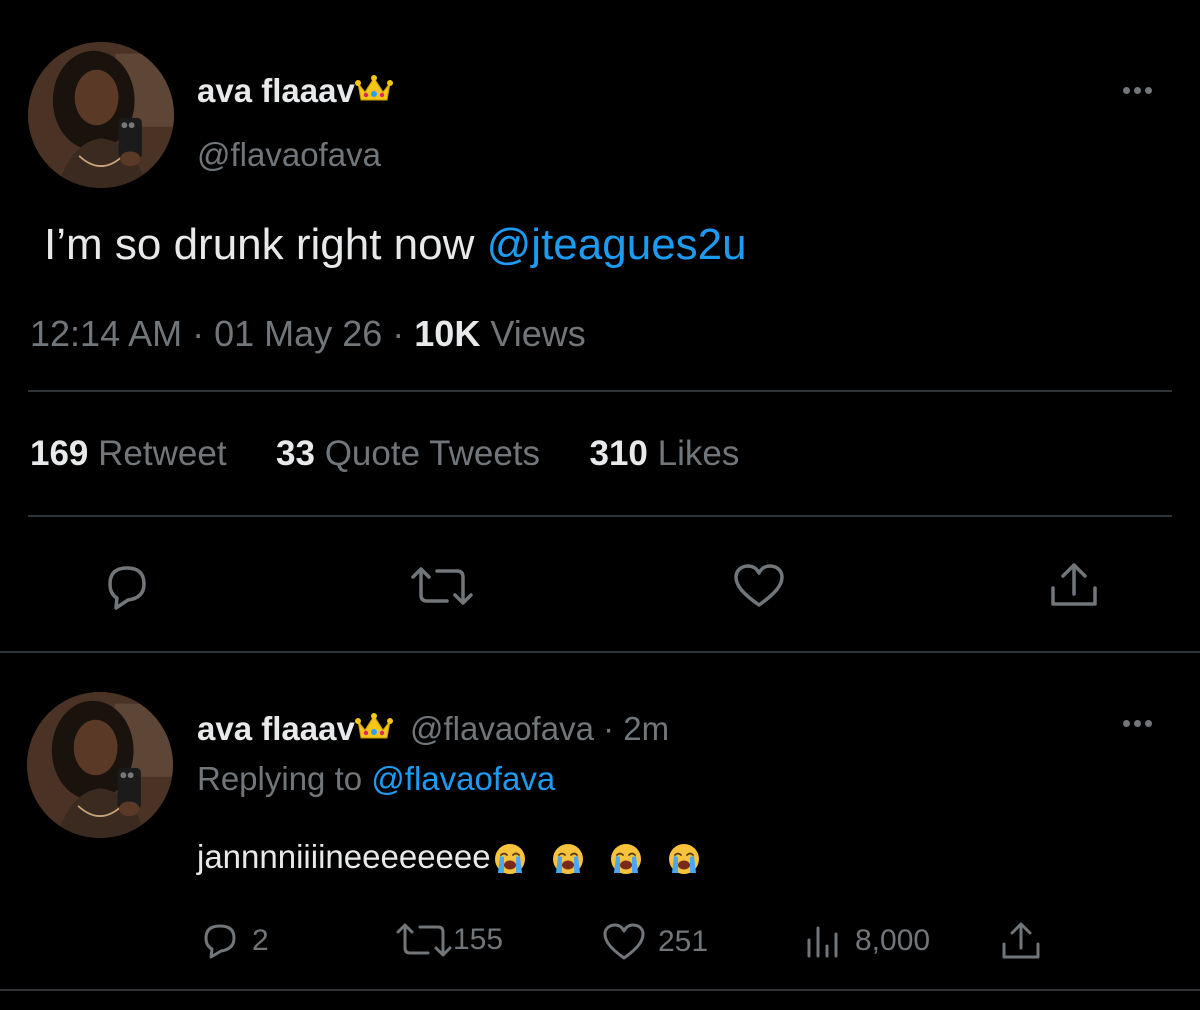 This screenshot has width=1200, height=1010. I want to click on mention-link: @jteagues2u, so click(617, 244).